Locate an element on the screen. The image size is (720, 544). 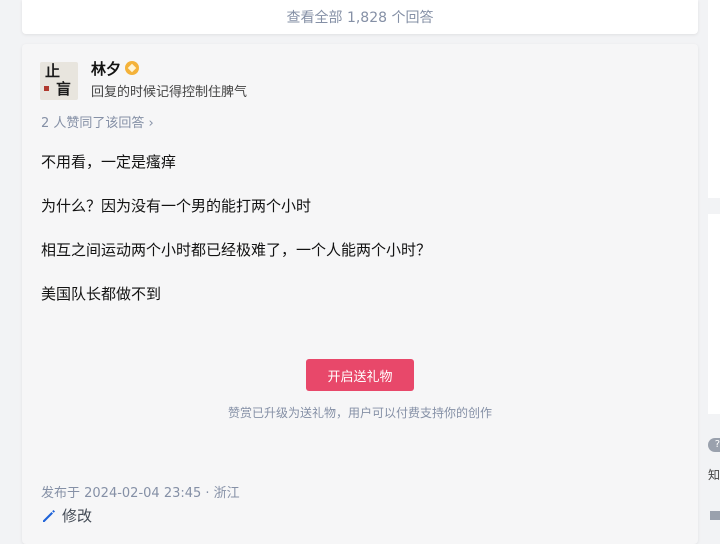
upvote-info-link: 2 人赞同了该回答 › is located at coordinates (97, 121).